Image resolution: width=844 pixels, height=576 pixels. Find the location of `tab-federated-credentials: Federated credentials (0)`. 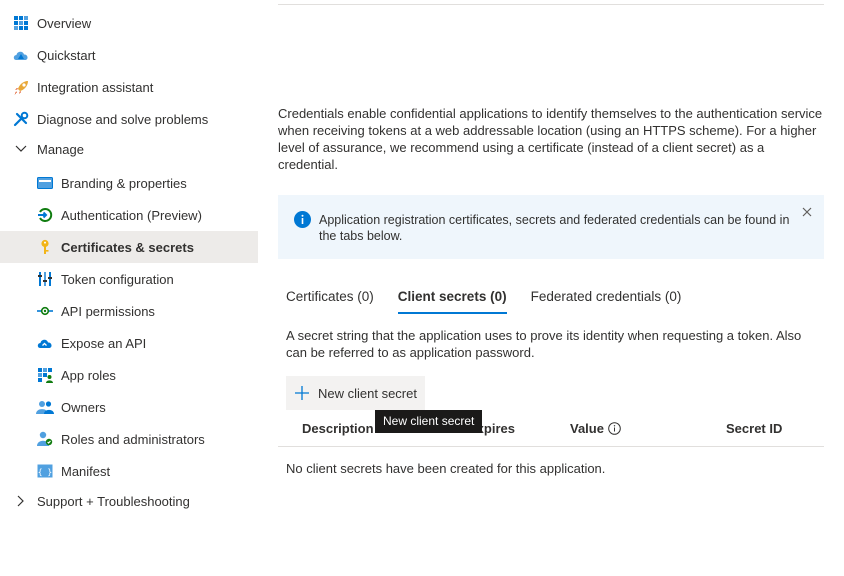

tab-federated-credentials: Federated credentials (0) is located at coordinates (606, 300).